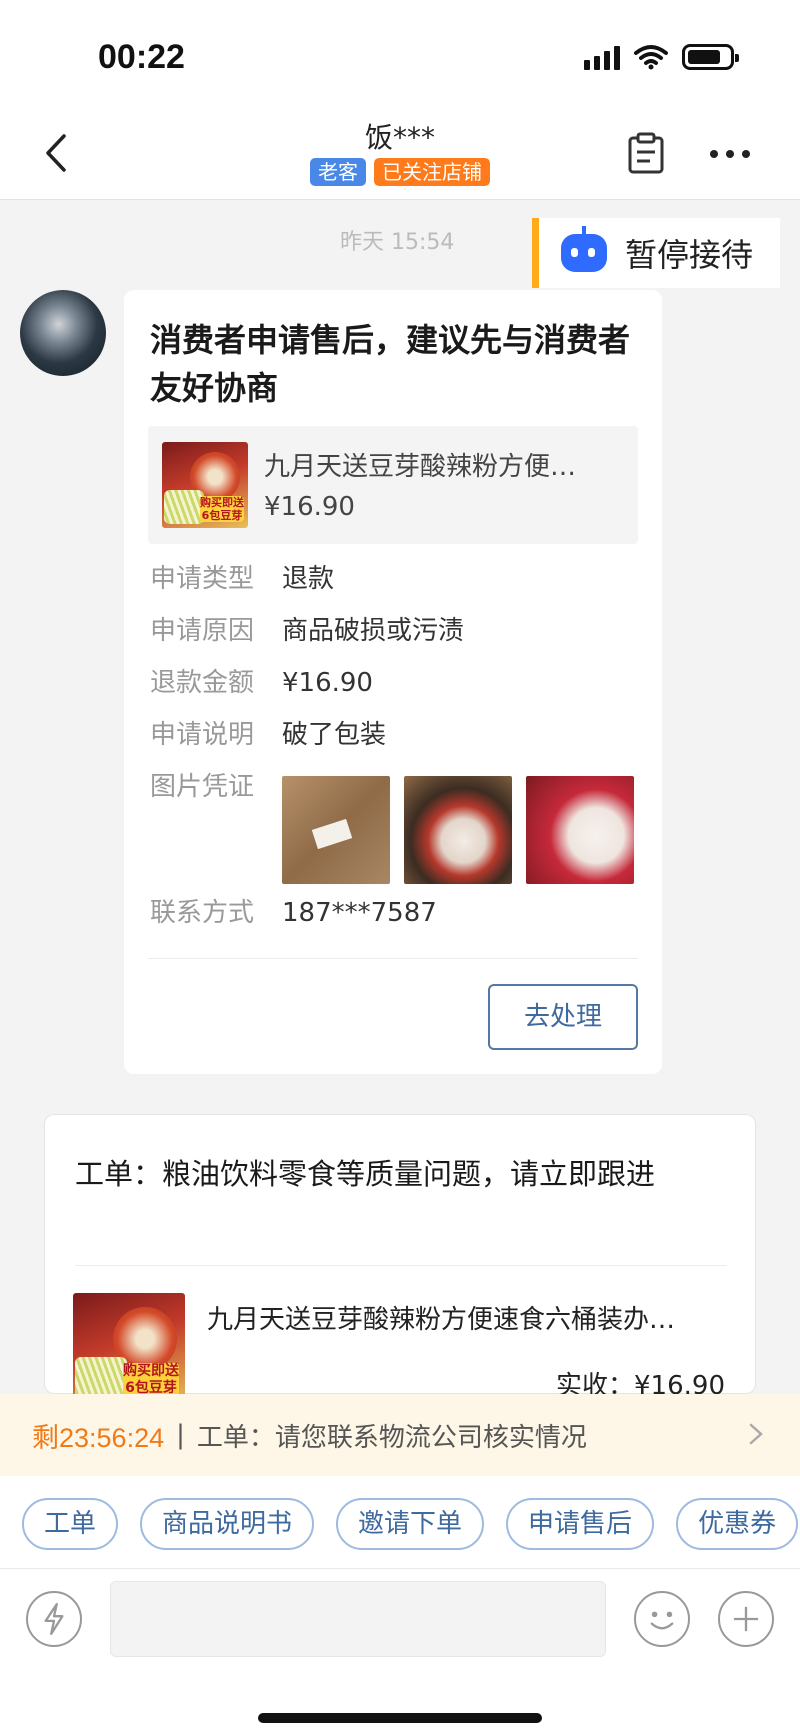  I want to click on chip-work-order: 工单, so click(70, 1524).